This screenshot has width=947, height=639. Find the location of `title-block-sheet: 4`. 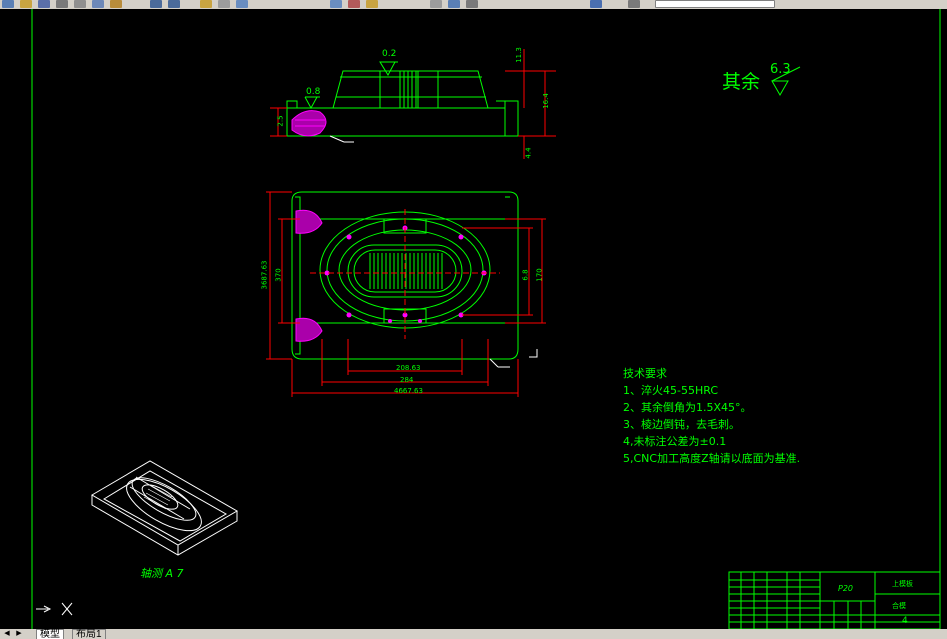

title-block-sheet: 4 is located at coordinates (905, 621).